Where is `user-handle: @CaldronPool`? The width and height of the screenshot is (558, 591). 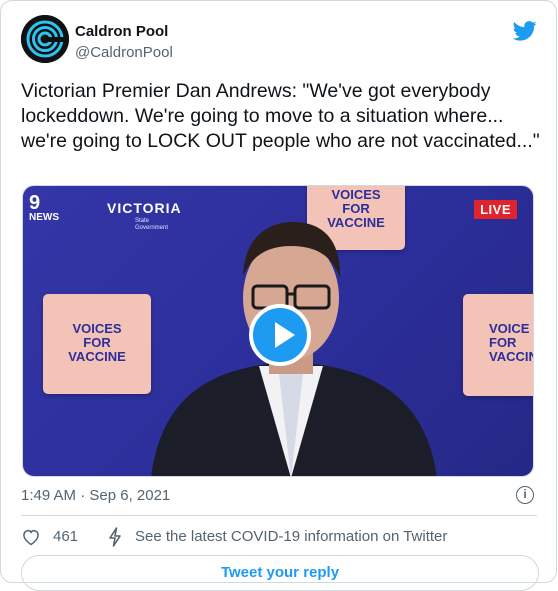
user-handle: @CaldronPool is located at coordinates (124, 52).